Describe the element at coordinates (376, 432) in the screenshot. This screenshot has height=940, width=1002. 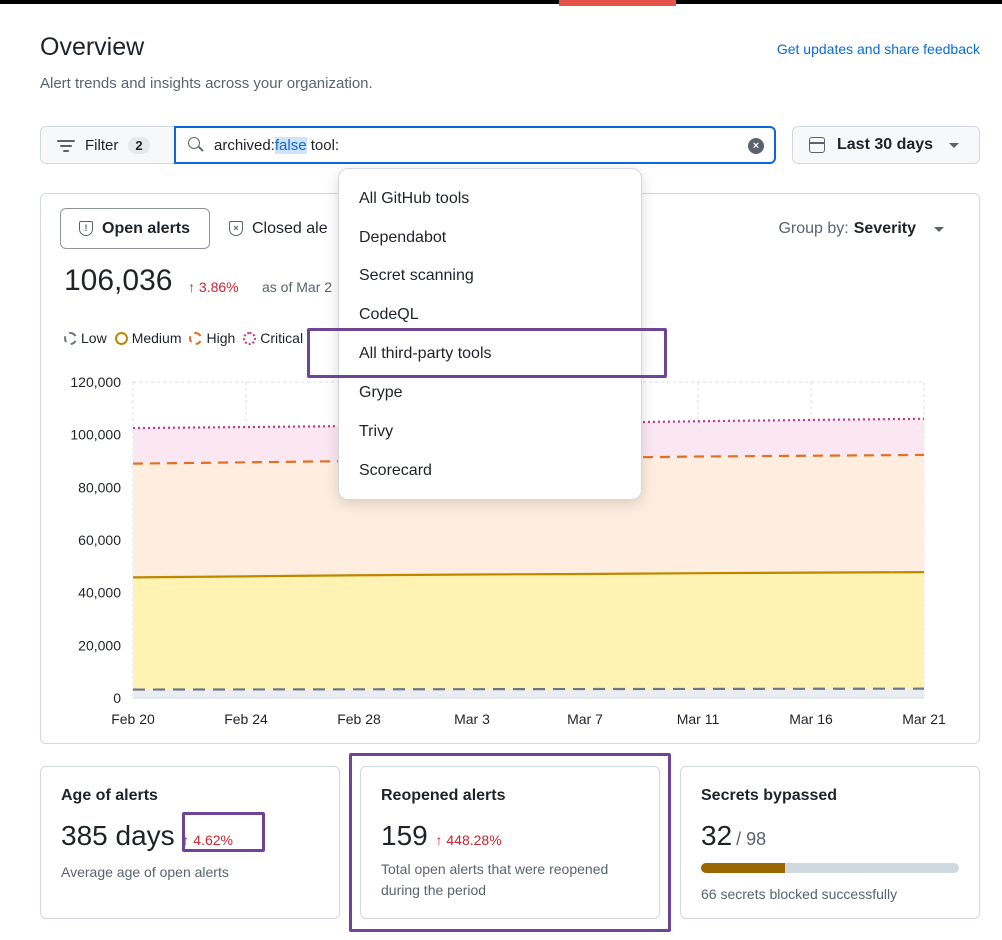
I see `menu-item-trivy: Trivy` at that location.